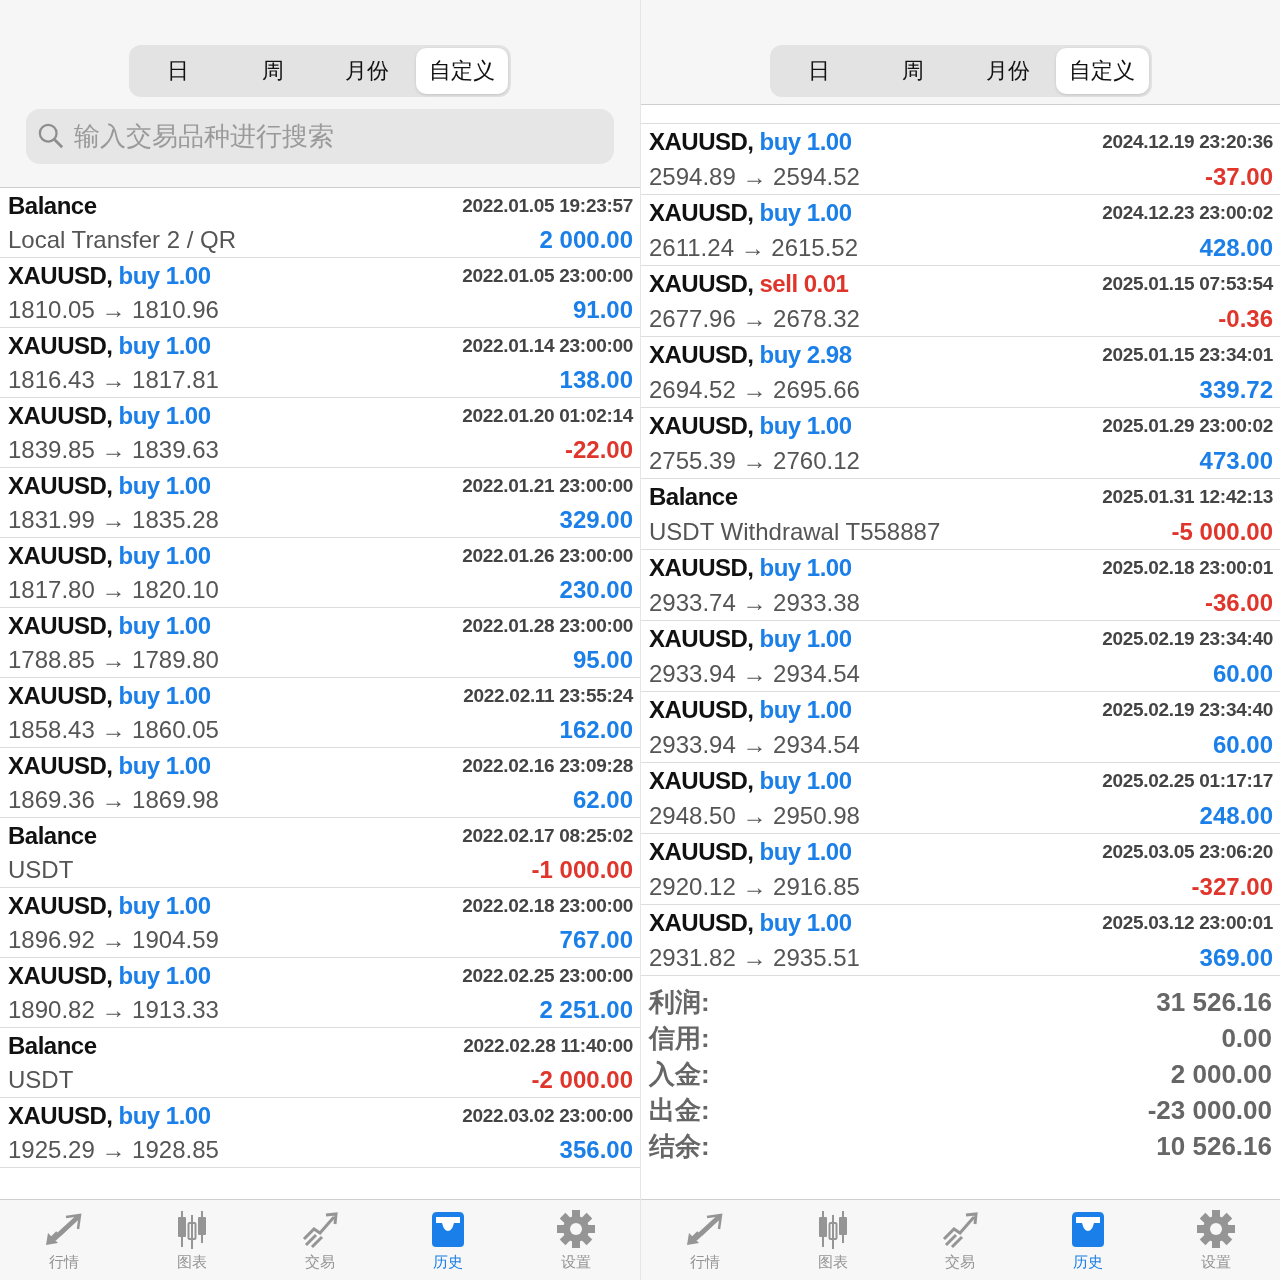  What do you see at coordinates (595, 940) in the screenshot?
I see `profit-value: 767.00` at bounding box center [595, 940].